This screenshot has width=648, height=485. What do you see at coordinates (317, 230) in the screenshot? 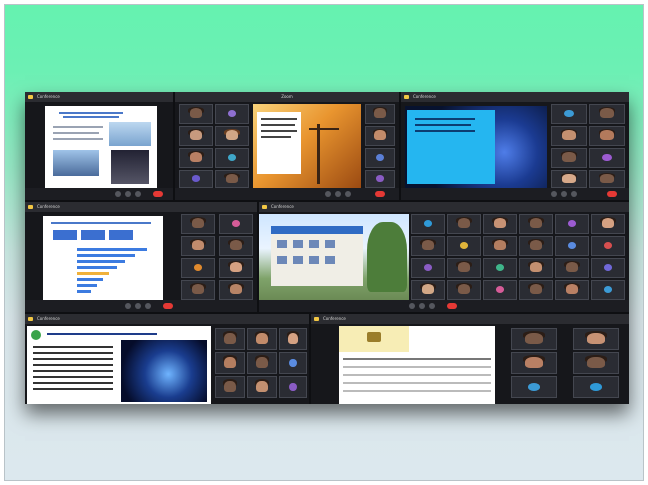
I see `building-sign` at bounding box center [317, 230].